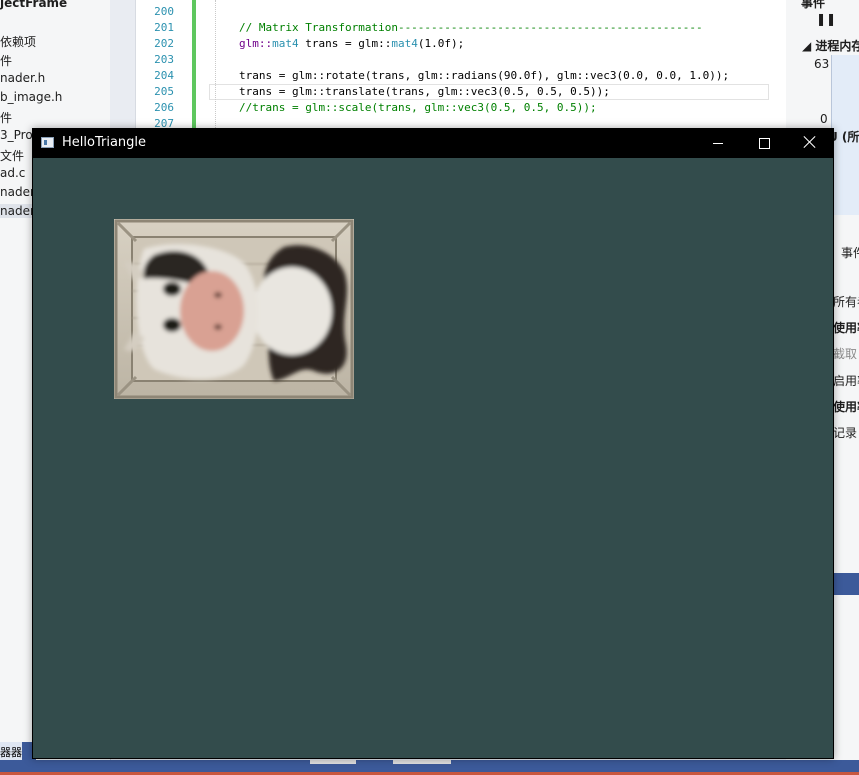  I want to click on bottom-tab-label: 器器, so click(11, 752).